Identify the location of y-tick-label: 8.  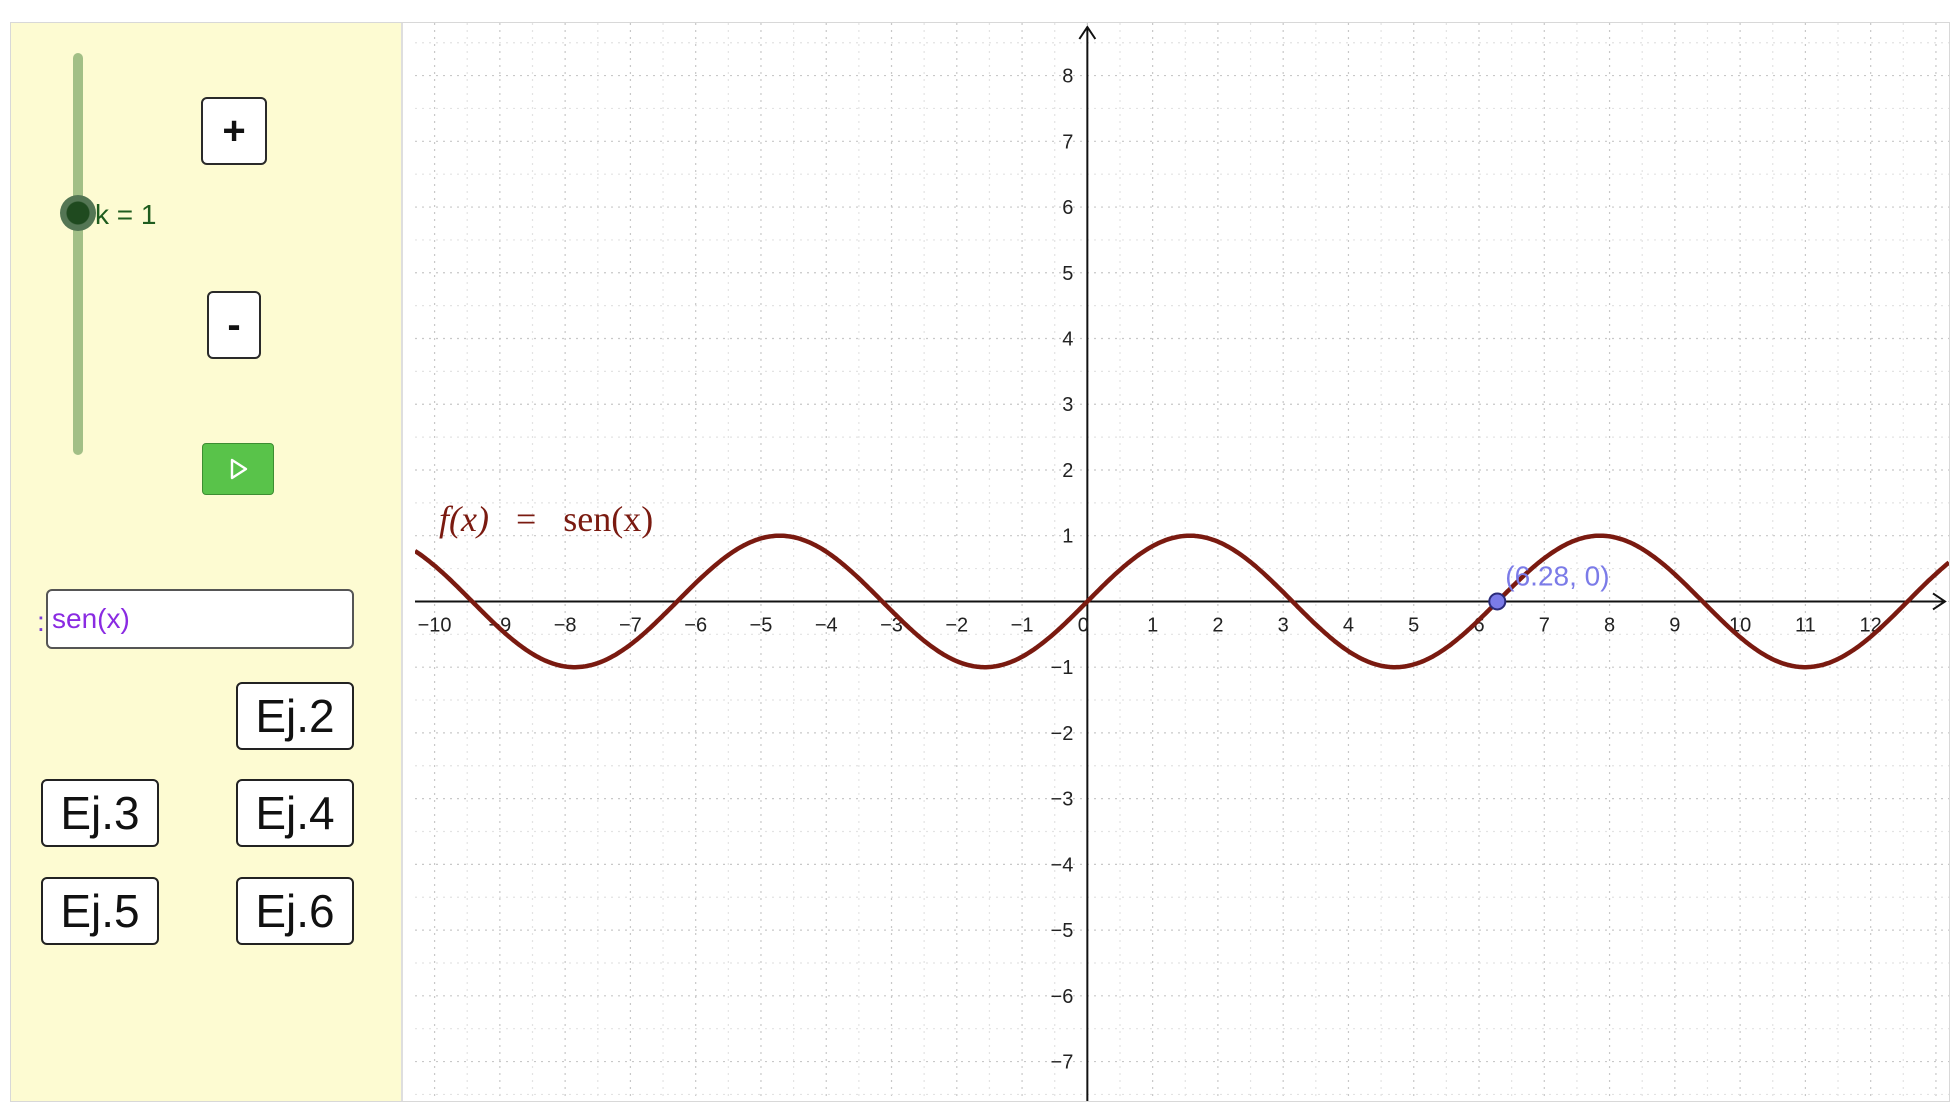
(1067, 77).